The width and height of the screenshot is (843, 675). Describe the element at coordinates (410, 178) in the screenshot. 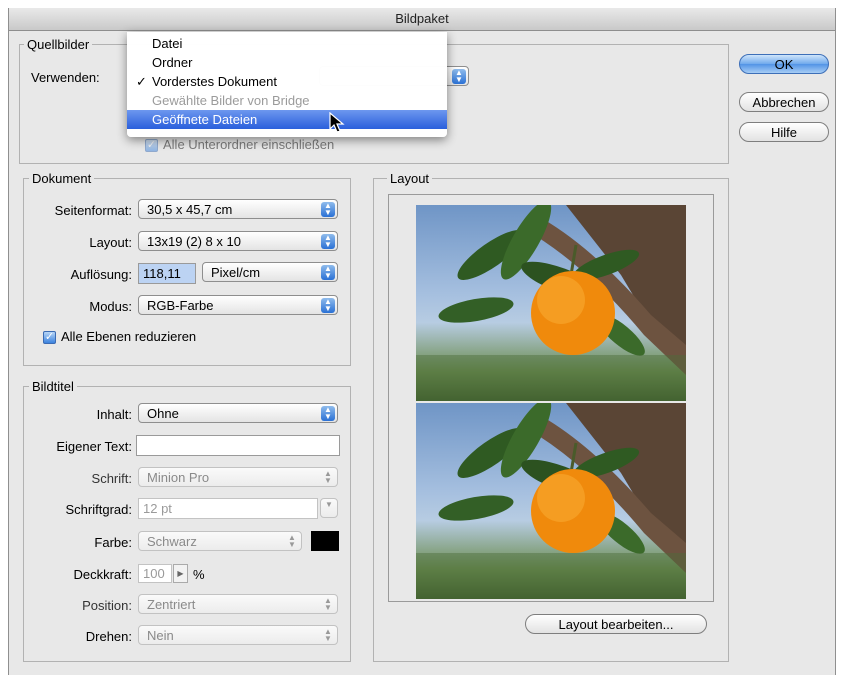

I see `layout-preview-legend: Layout` at that location.